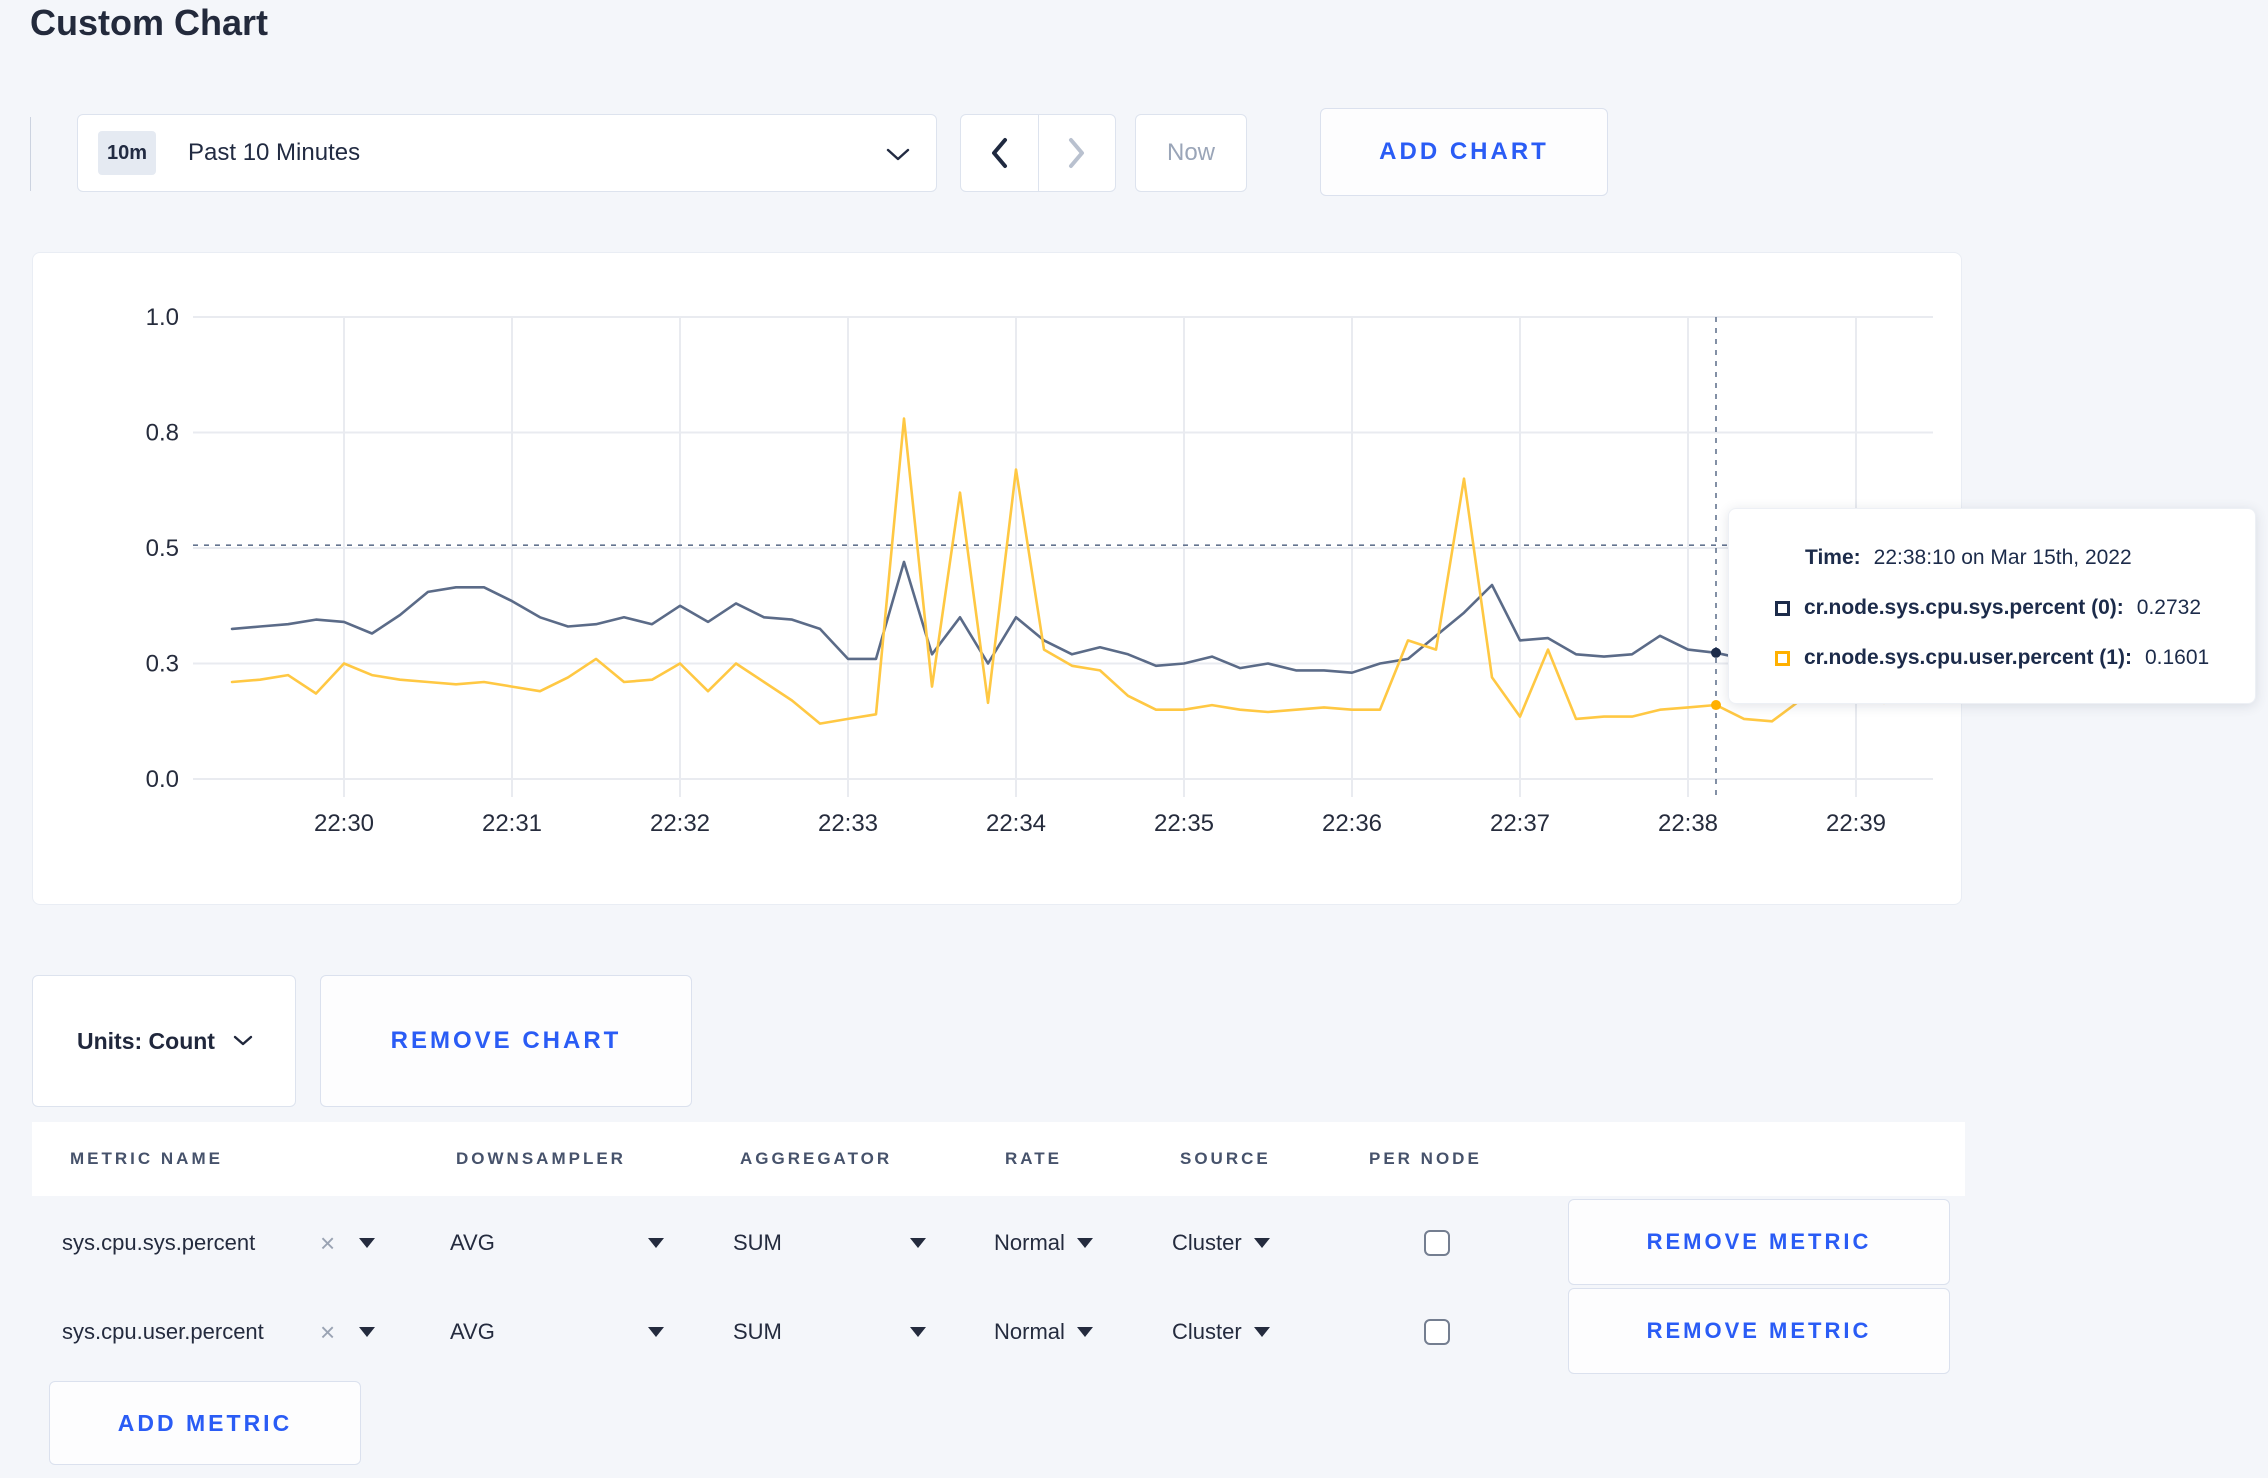 This screenshot has height=1478, width=2268. What do you see at coordinates (162, 548) in the screenshot?
I see `svg-text: 0.5` at bounding box center [162, 548].